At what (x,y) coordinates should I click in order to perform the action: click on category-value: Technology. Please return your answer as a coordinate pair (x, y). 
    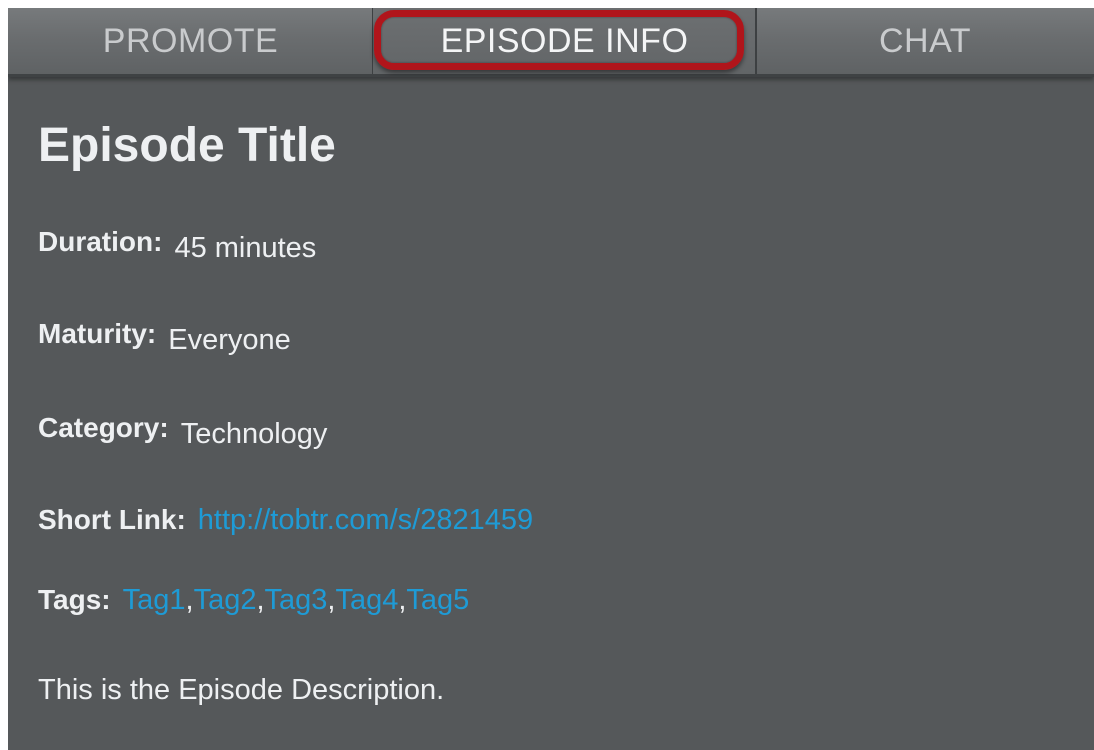
    Looking at the image, I should click on (254, 434).